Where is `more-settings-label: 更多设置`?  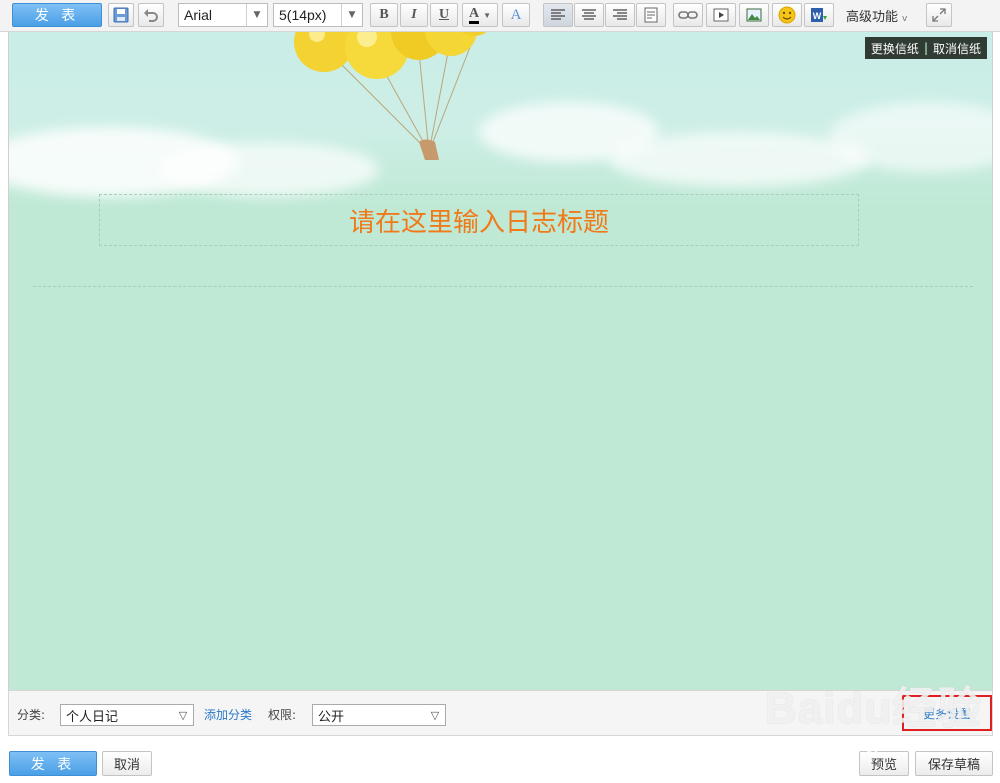
more-settings-label: 更多设置 is located at coordinates (946, 713).